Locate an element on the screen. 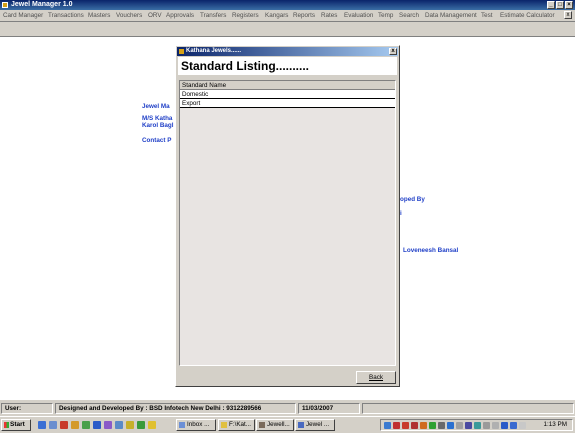 The image size is (575, 433). bg-text-fragment: i is located at coordinates (401, 213).